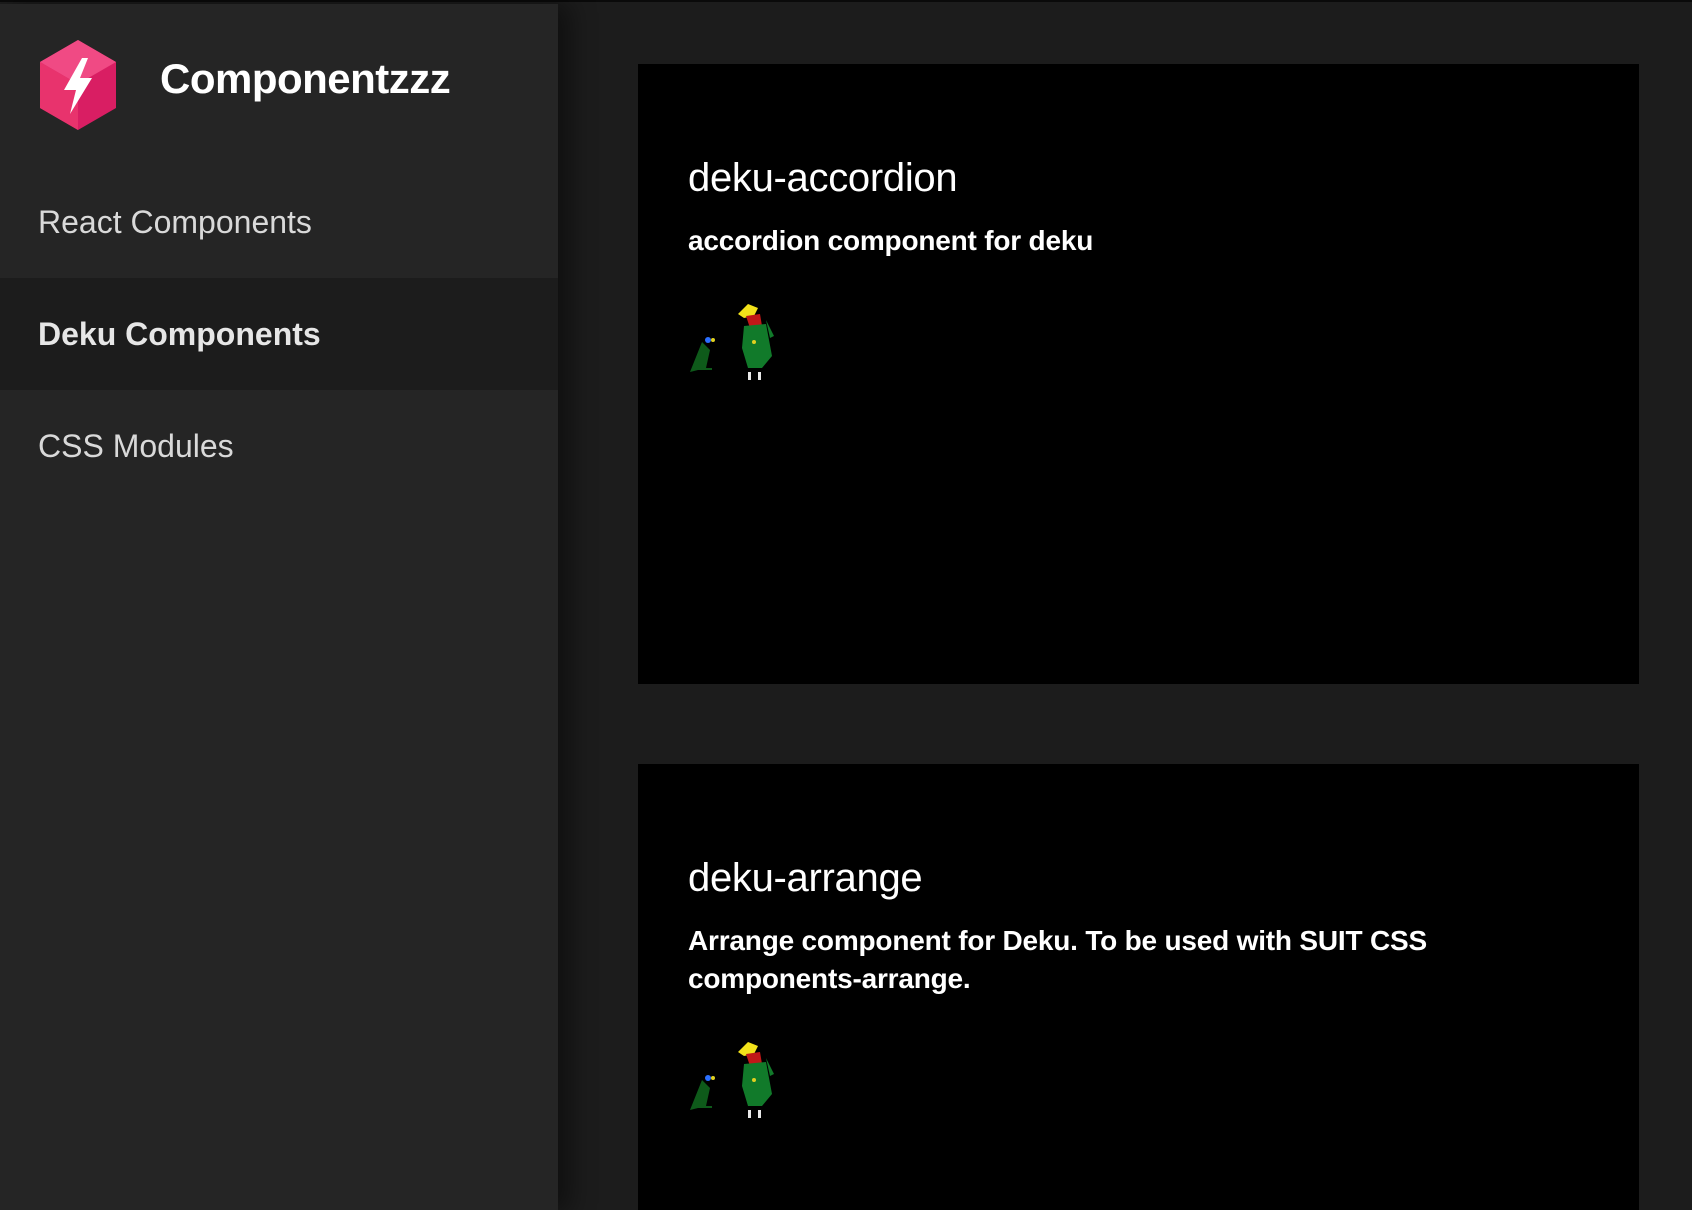  What do you see at coordinates (279, 446) in the screenshot?
I see `sidebar-item-css-modules: CSS Modules` at bounding box center [279, 446].